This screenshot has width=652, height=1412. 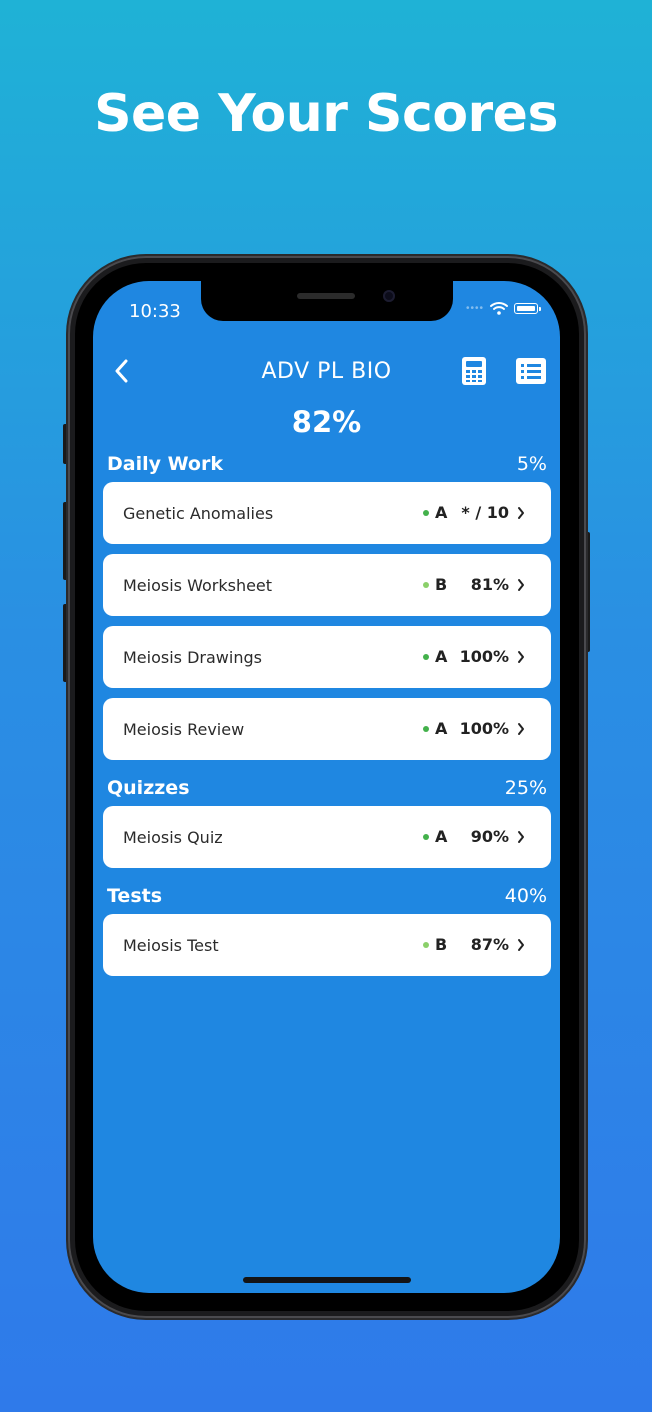 I want to click on front-camera, so click(x=389, y=296).